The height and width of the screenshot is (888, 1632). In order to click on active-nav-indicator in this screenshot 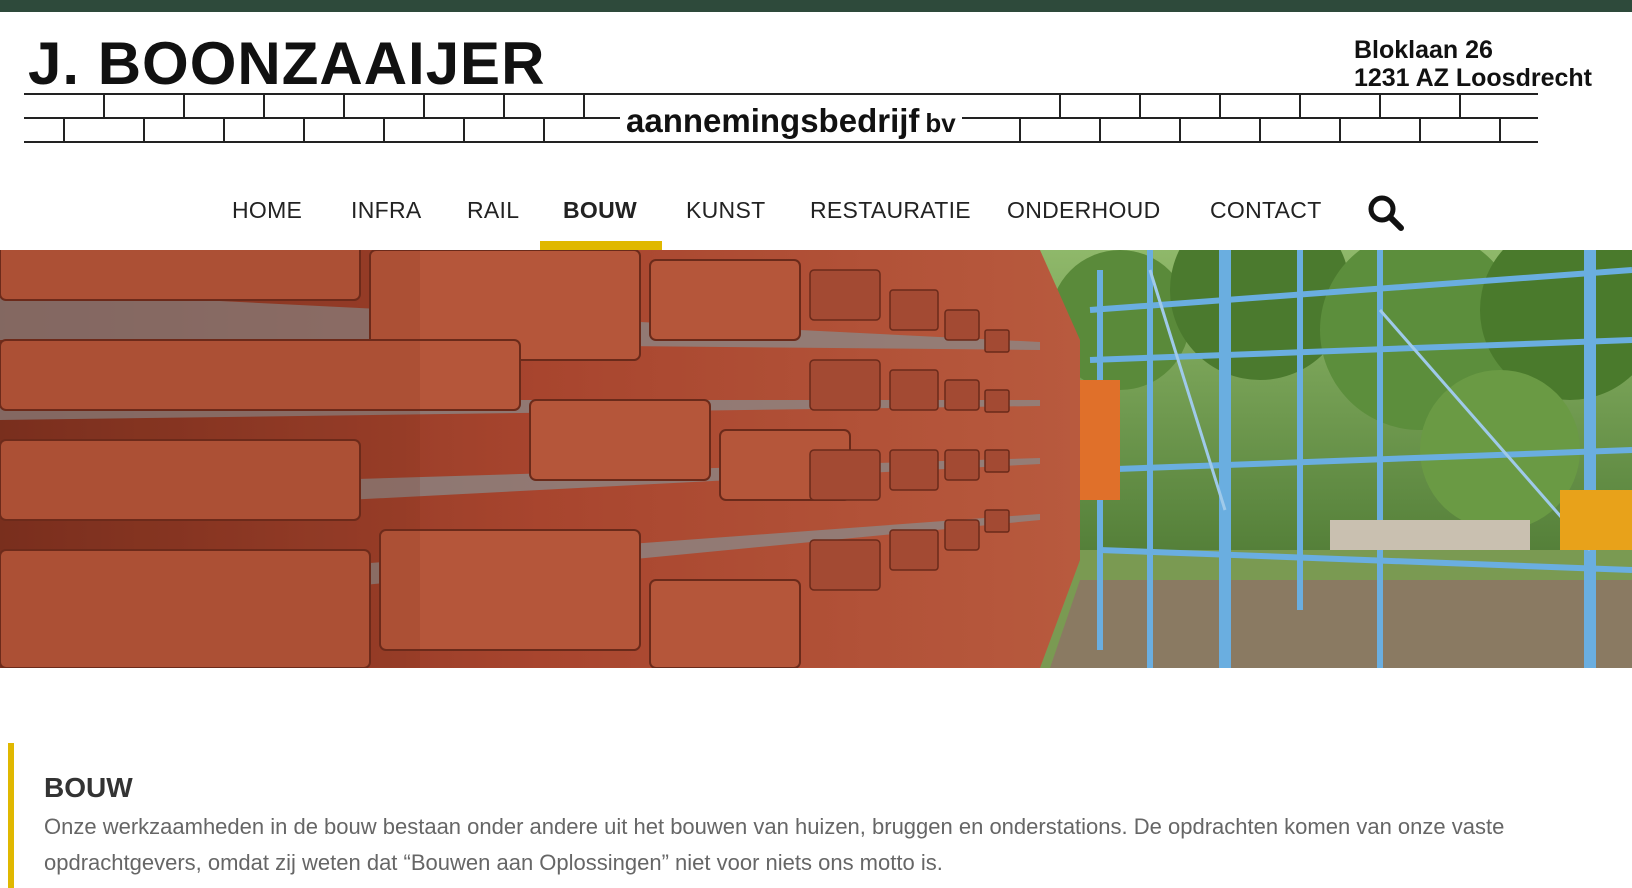, I will do `click(601, 245)`.